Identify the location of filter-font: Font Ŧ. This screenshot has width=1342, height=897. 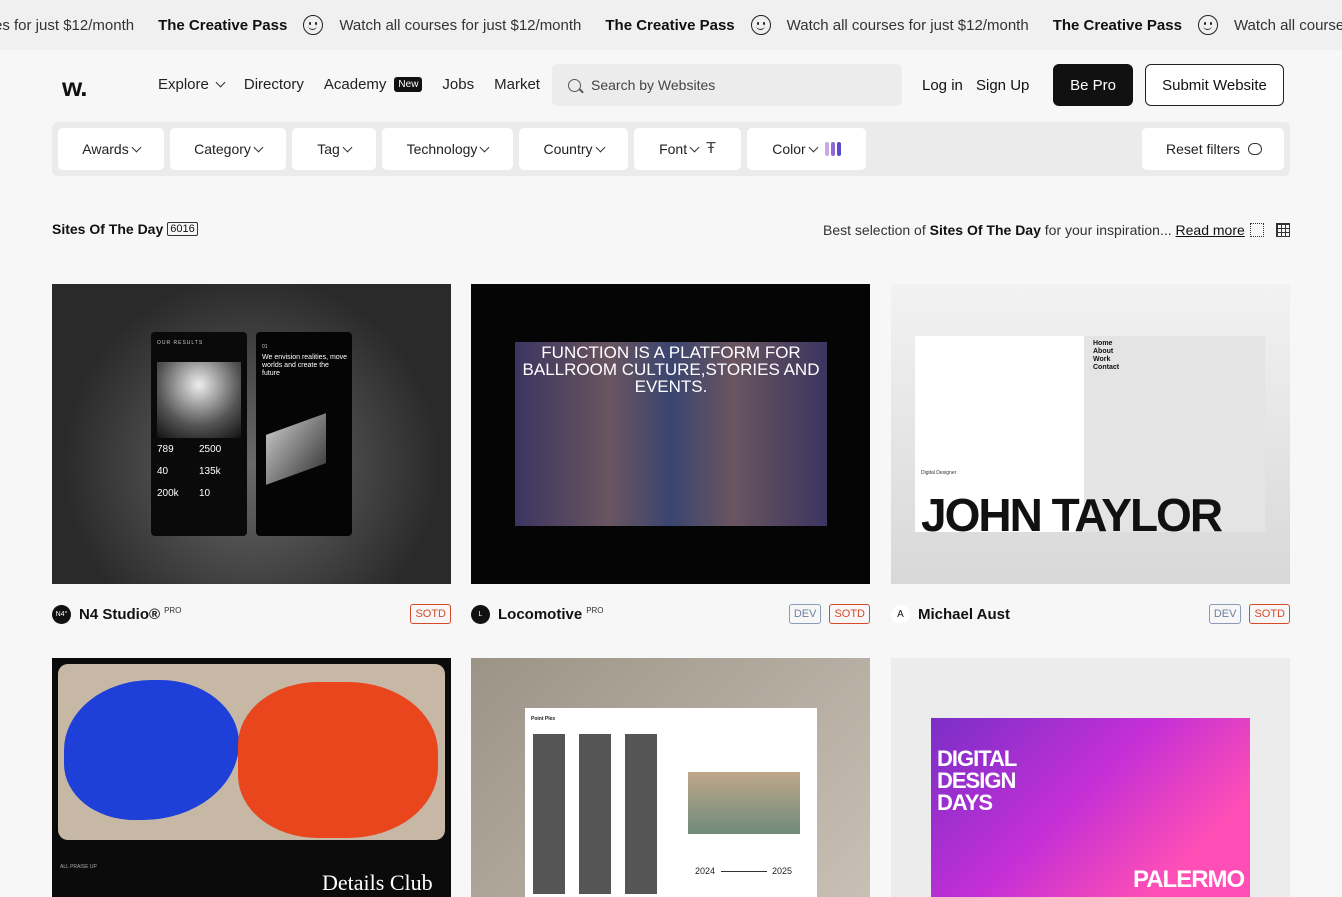
(687, 149).